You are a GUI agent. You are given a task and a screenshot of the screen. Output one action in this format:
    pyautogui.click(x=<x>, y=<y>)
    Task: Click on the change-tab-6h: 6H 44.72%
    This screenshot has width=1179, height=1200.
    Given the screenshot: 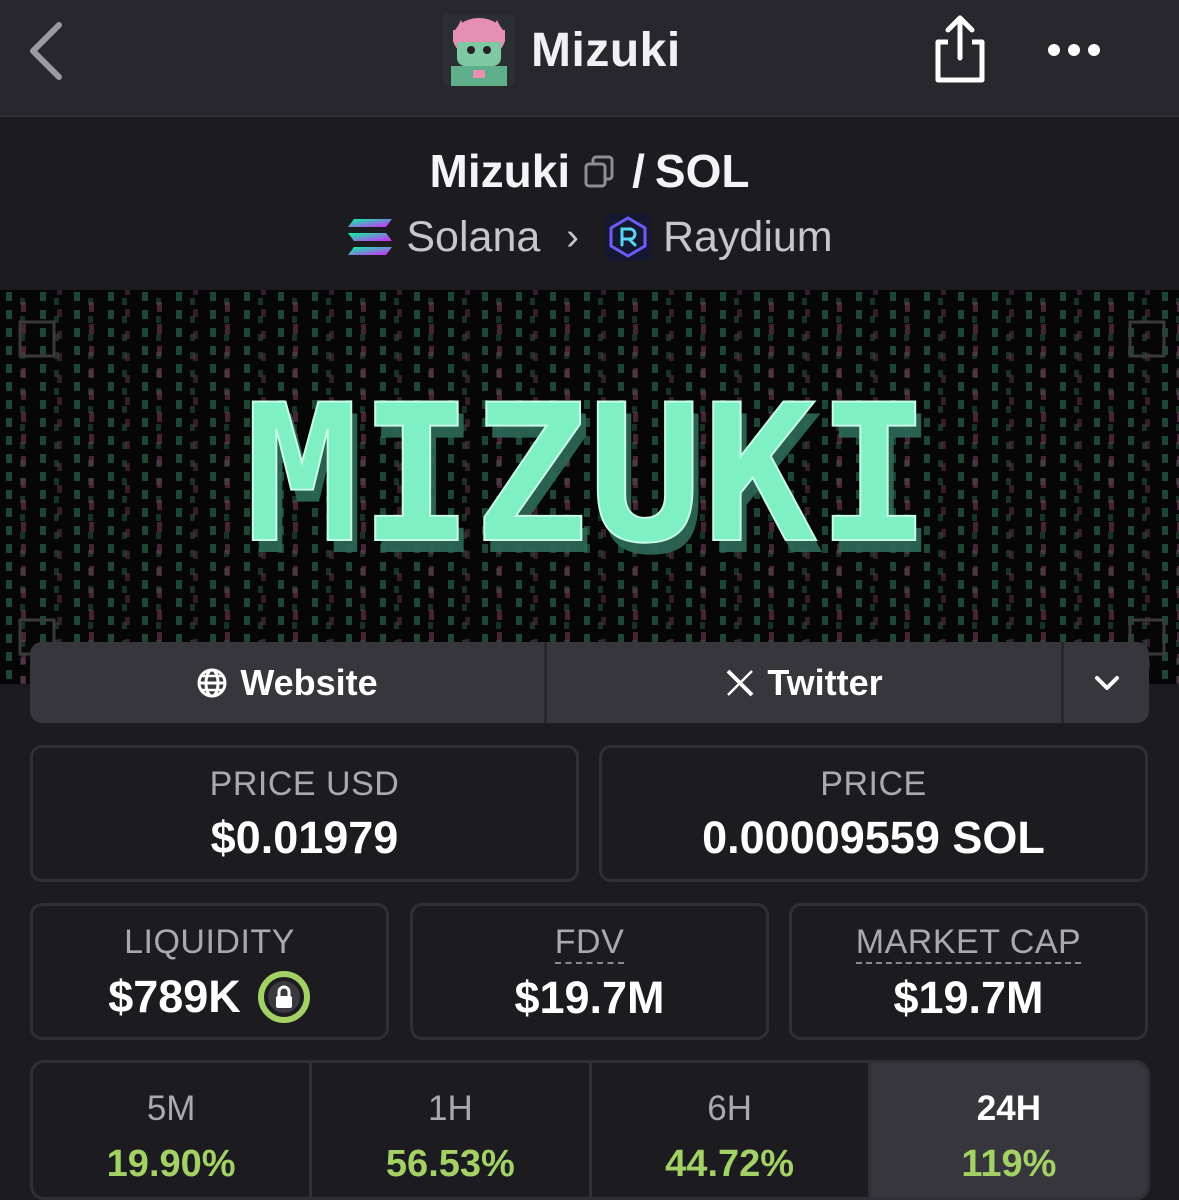 What is the action you would take?
    pyautogui.click(x=731, y=1130)
    